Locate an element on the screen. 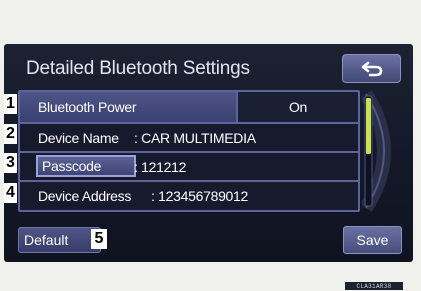 The image size is (421, 291). callout-1: 1 is located at coordinates (10, 104).